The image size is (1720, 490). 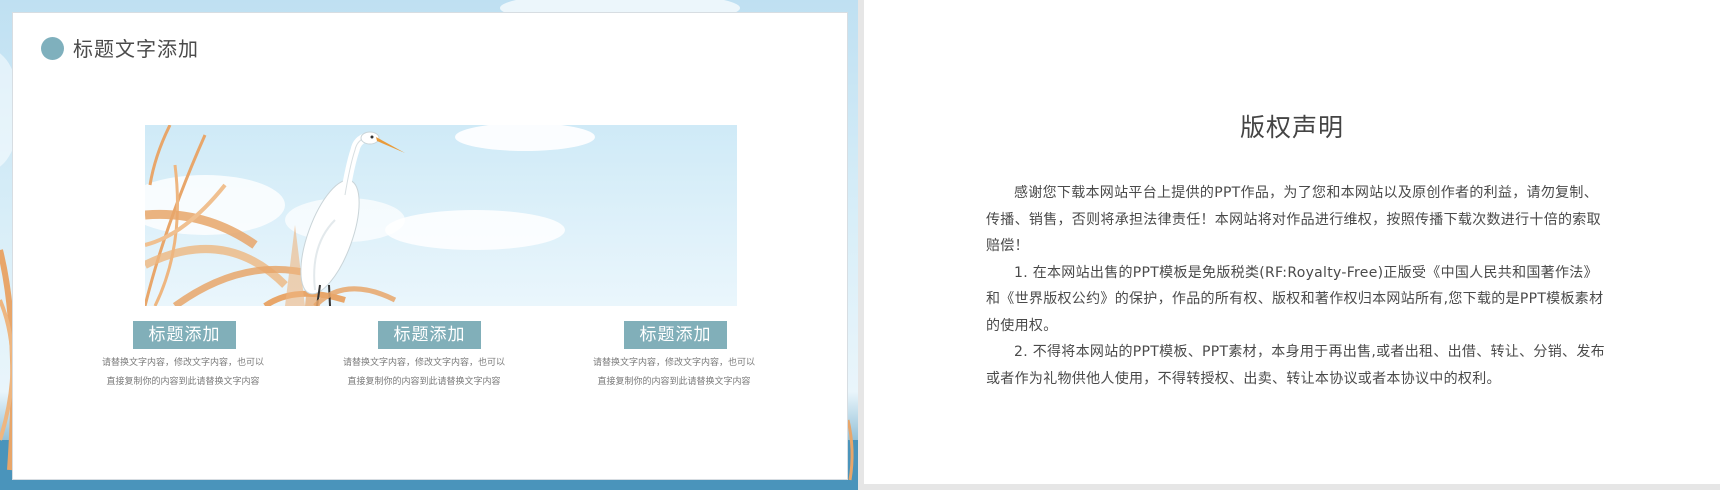 I want to click on copyright-title: 版权声明, so click(x=1291, y=127).